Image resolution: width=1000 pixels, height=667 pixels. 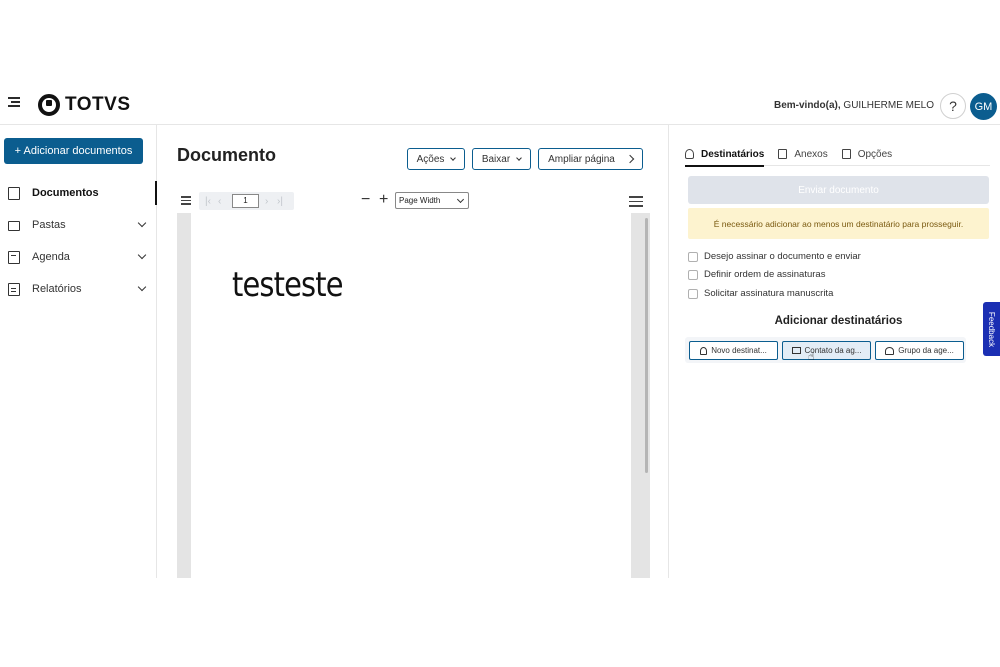 I want to click on logo: TOTVS, so click(x=84, y=105).